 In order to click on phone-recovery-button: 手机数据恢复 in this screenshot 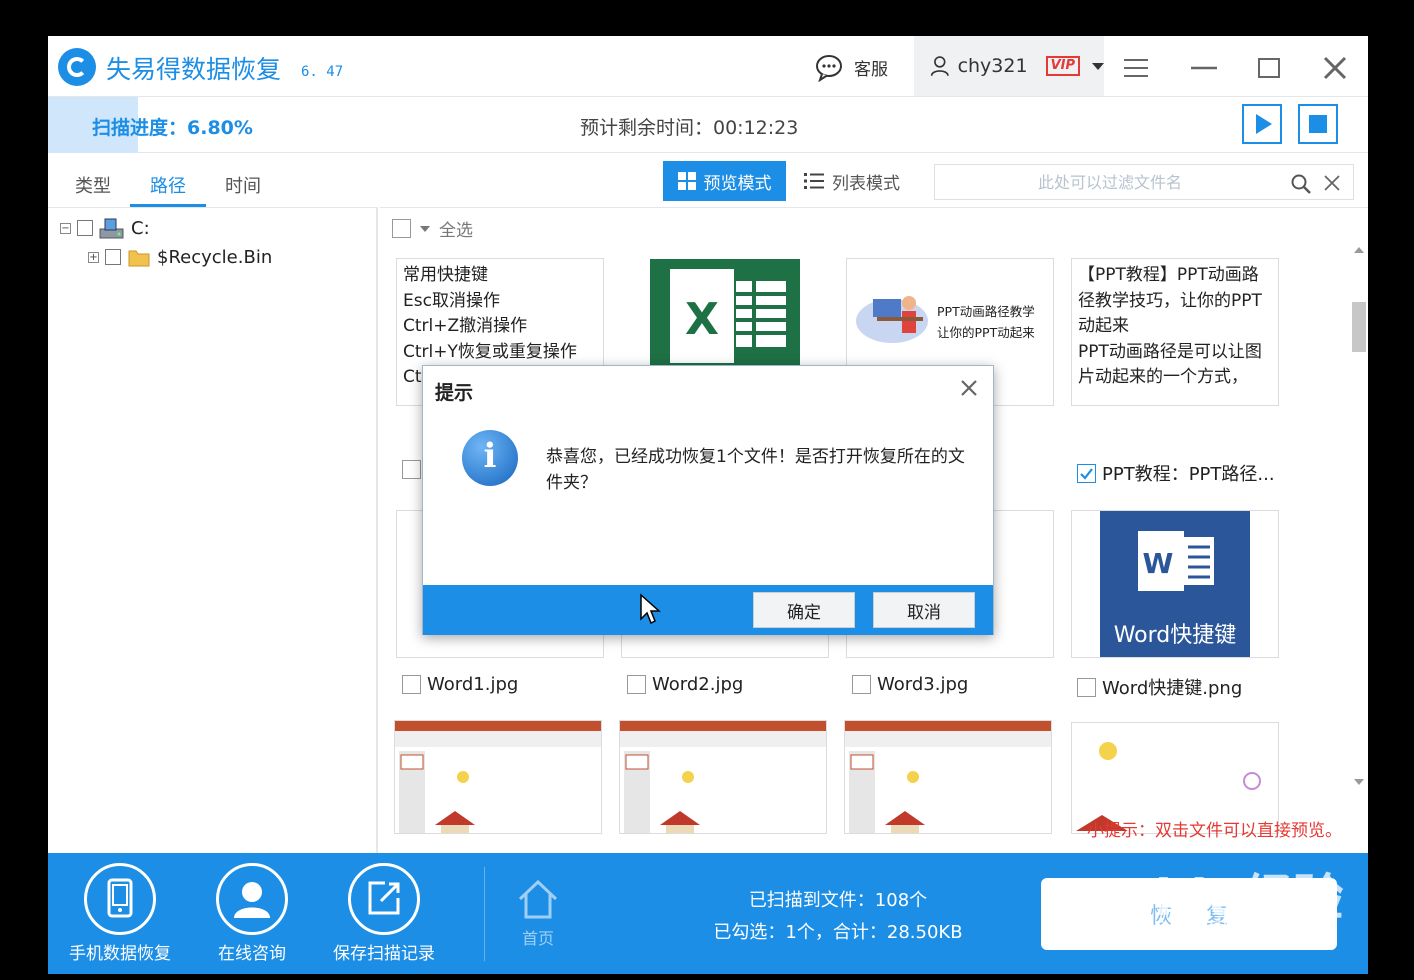, I will do `click(120, 913)`.